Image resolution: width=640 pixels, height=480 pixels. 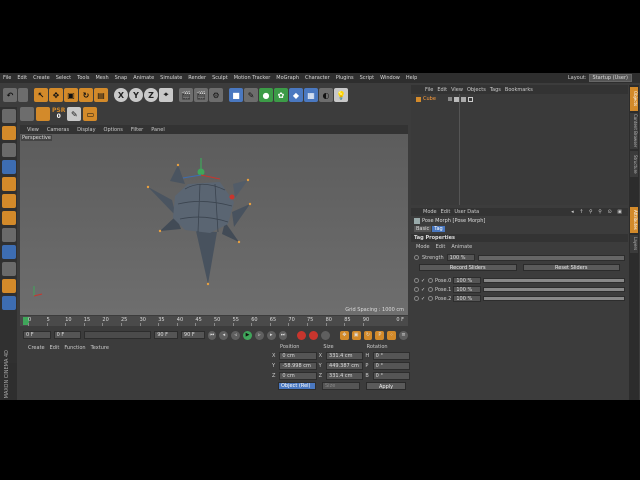 What do you see at coordinates (287, 78) in the screenshot?
I see `menu-mograph: MoGraph` at bounding box center [287, 78].